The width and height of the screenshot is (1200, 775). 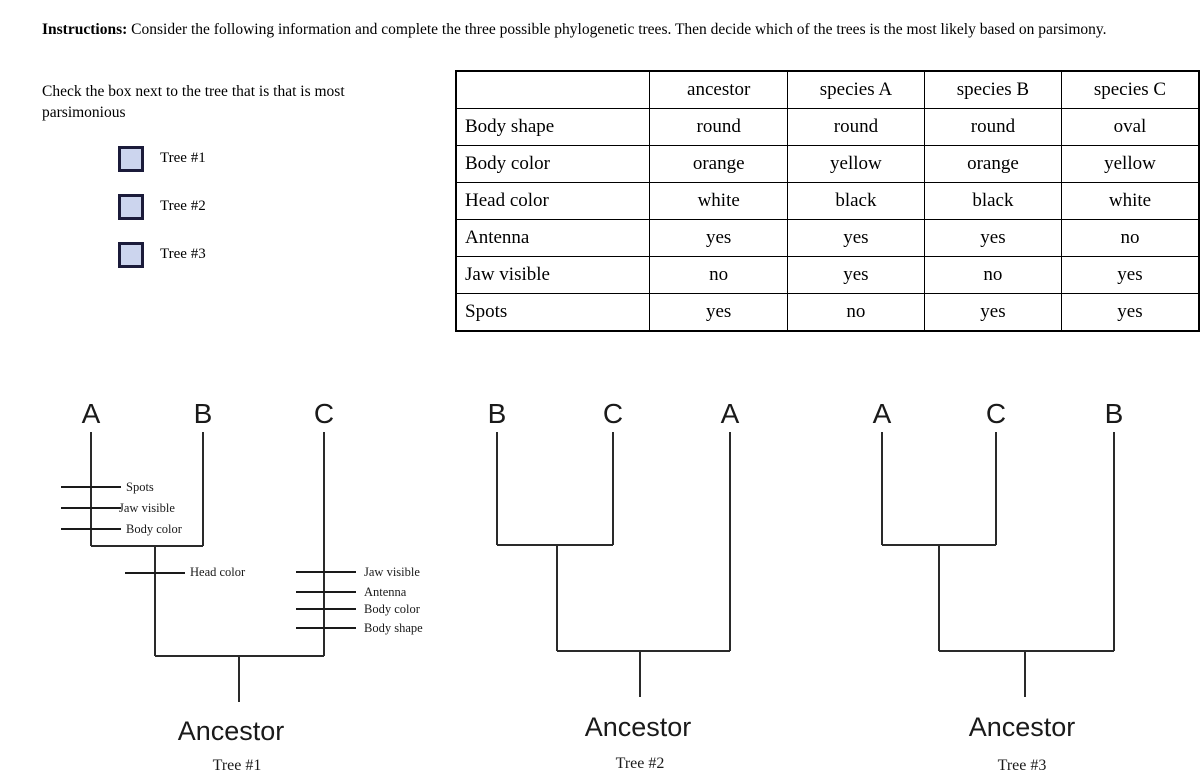 What do you see at coordinates (718, 89) in the screenshot?
I see `table-col-ancestor: ancestor` at bounding box center [718, 89].